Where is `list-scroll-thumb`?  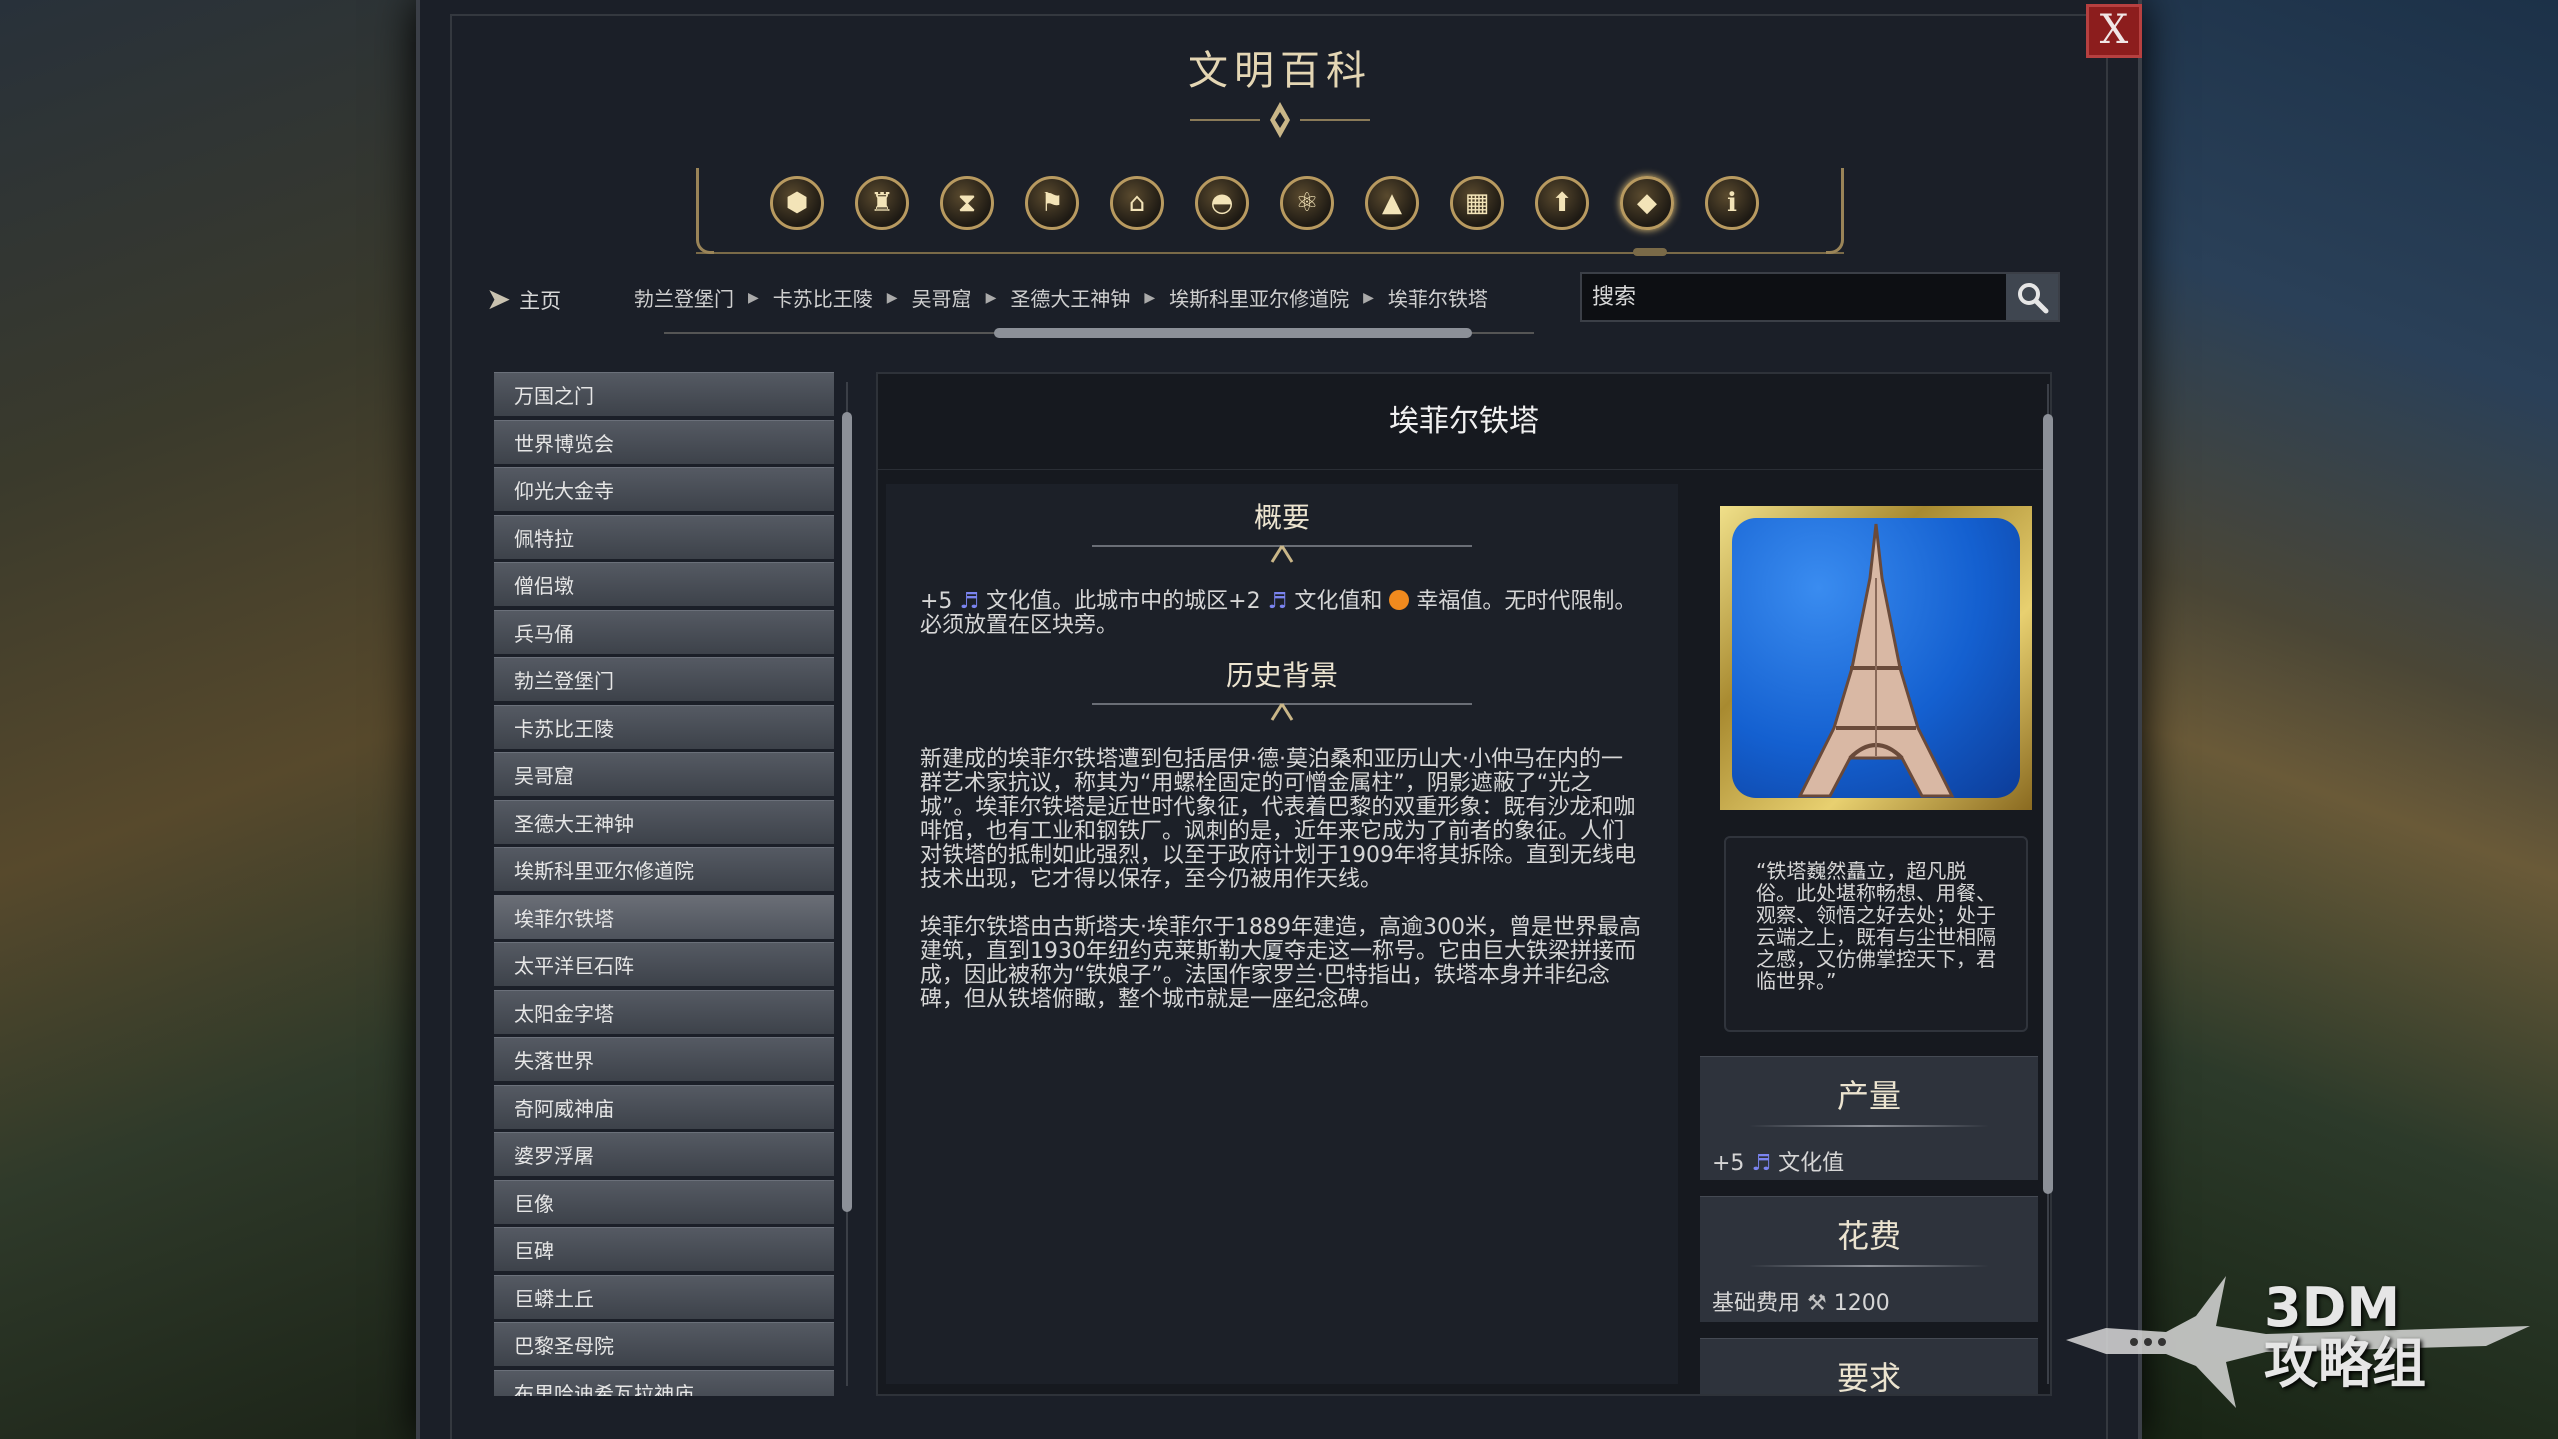
list-scroll-thumb is located at coordinates (847, 812).